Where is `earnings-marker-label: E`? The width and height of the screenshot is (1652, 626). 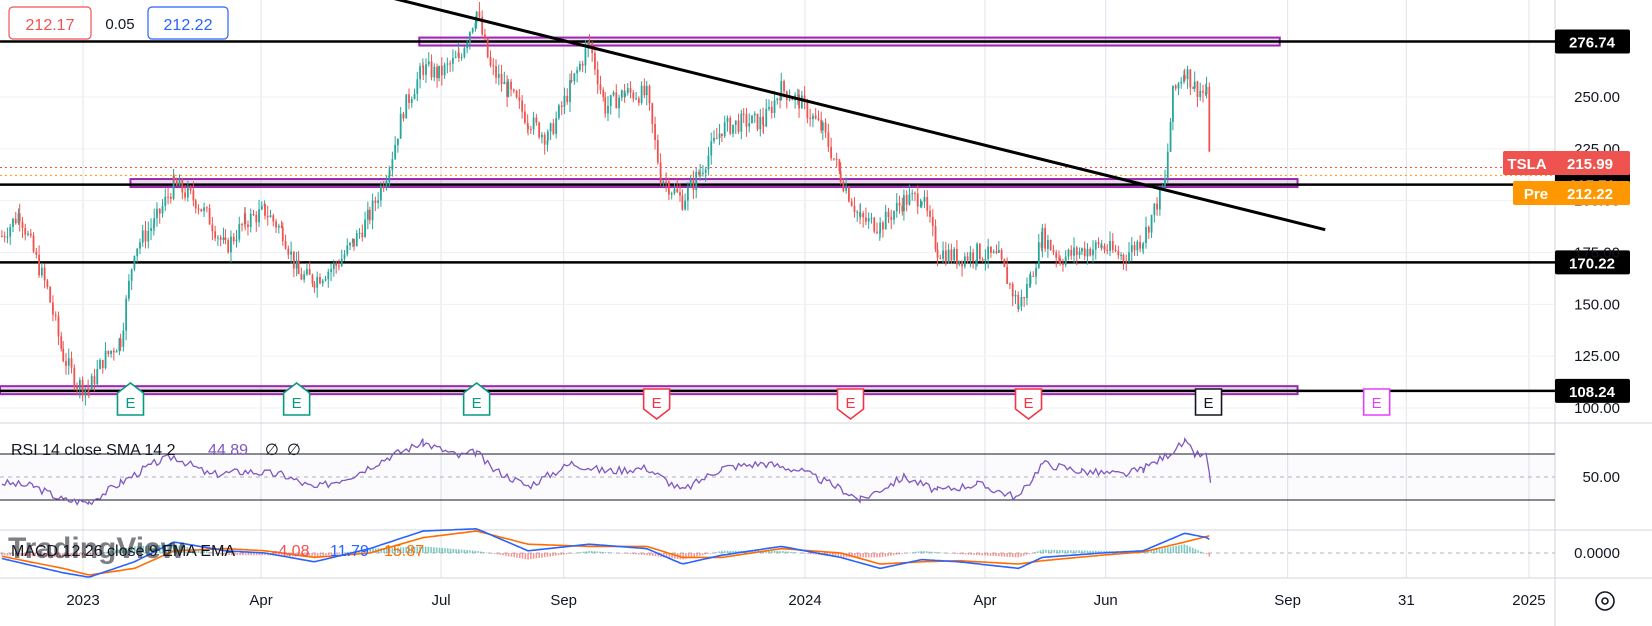
earnings-marker-label: E is located at coordinates (850, 403).